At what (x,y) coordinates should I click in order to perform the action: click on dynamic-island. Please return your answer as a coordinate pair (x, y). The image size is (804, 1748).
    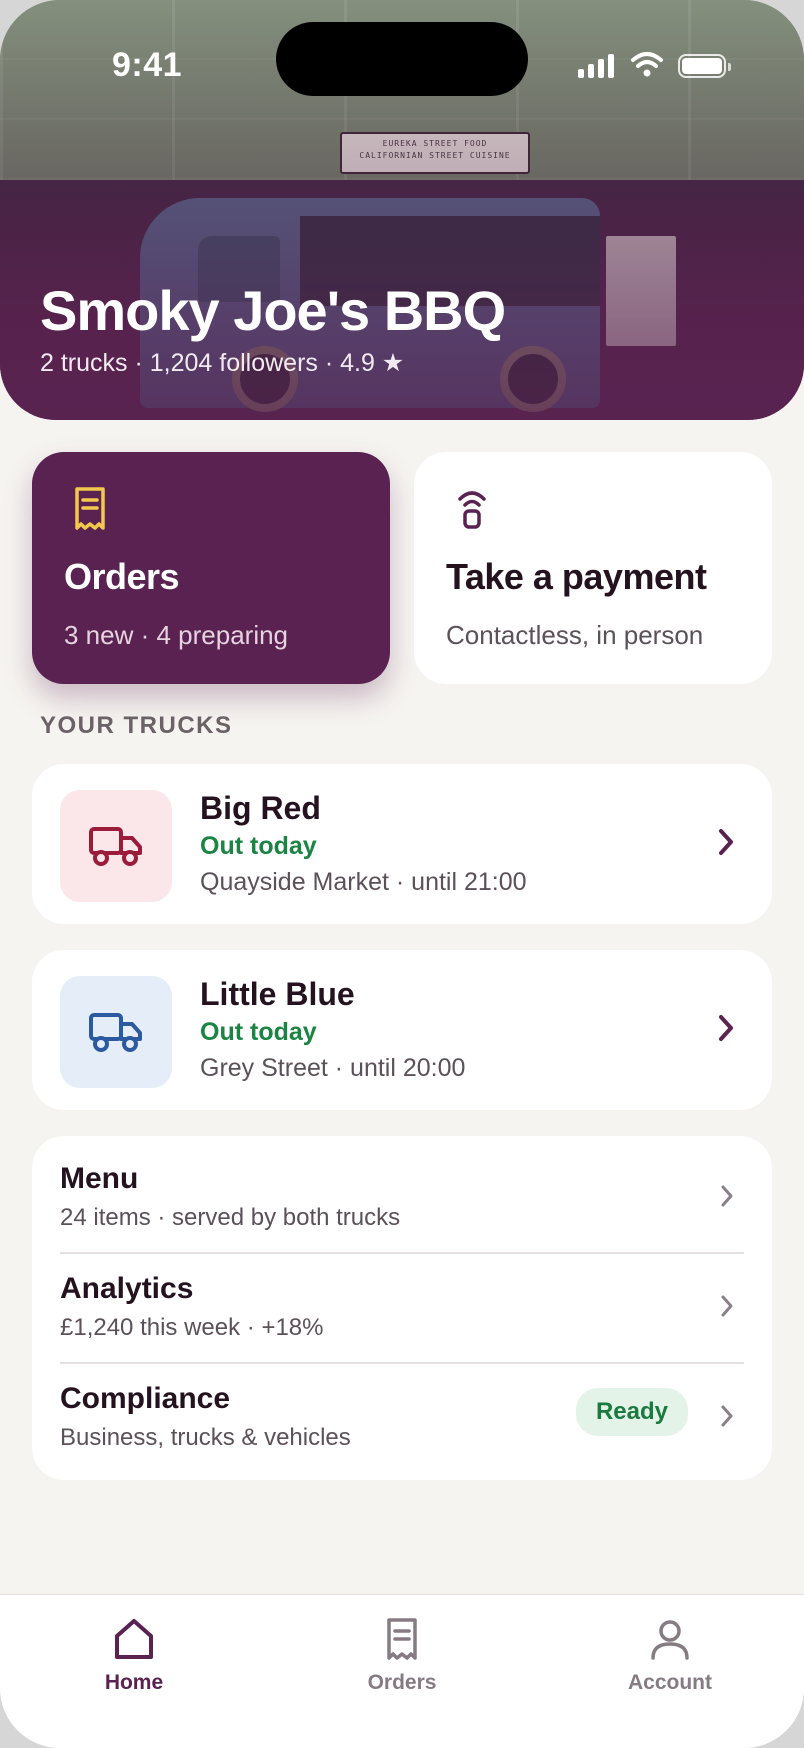
    Looking at the image, I should click on (402, 59).